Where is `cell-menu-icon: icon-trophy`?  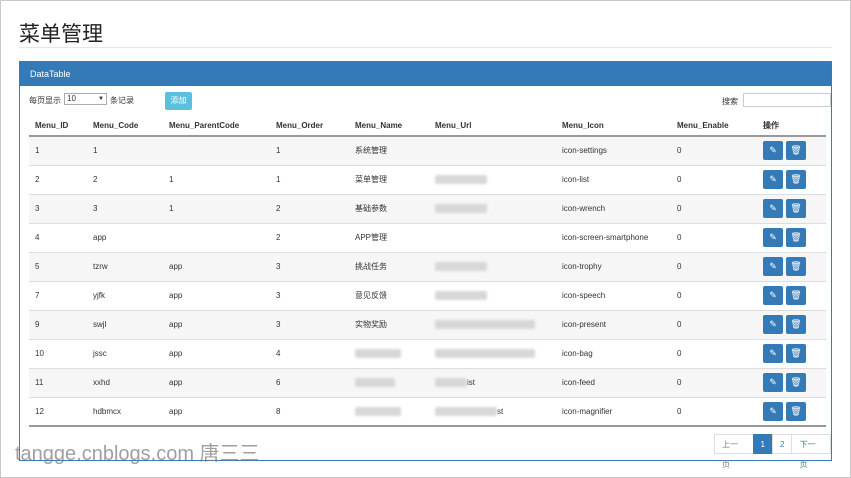 cell-menu-icon: icon-trophy is located at coordinates (619, 266).